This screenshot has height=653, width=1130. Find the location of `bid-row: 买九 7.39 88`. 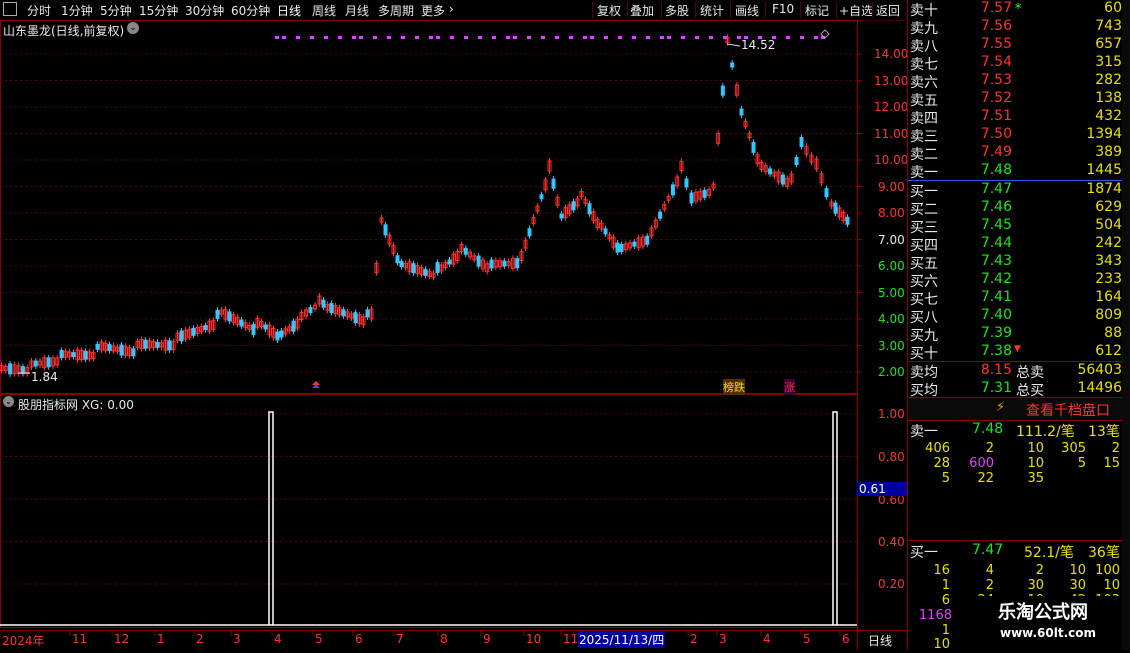

bid-row: 买九 7.39 88 is located at coordinates (1016, 334).